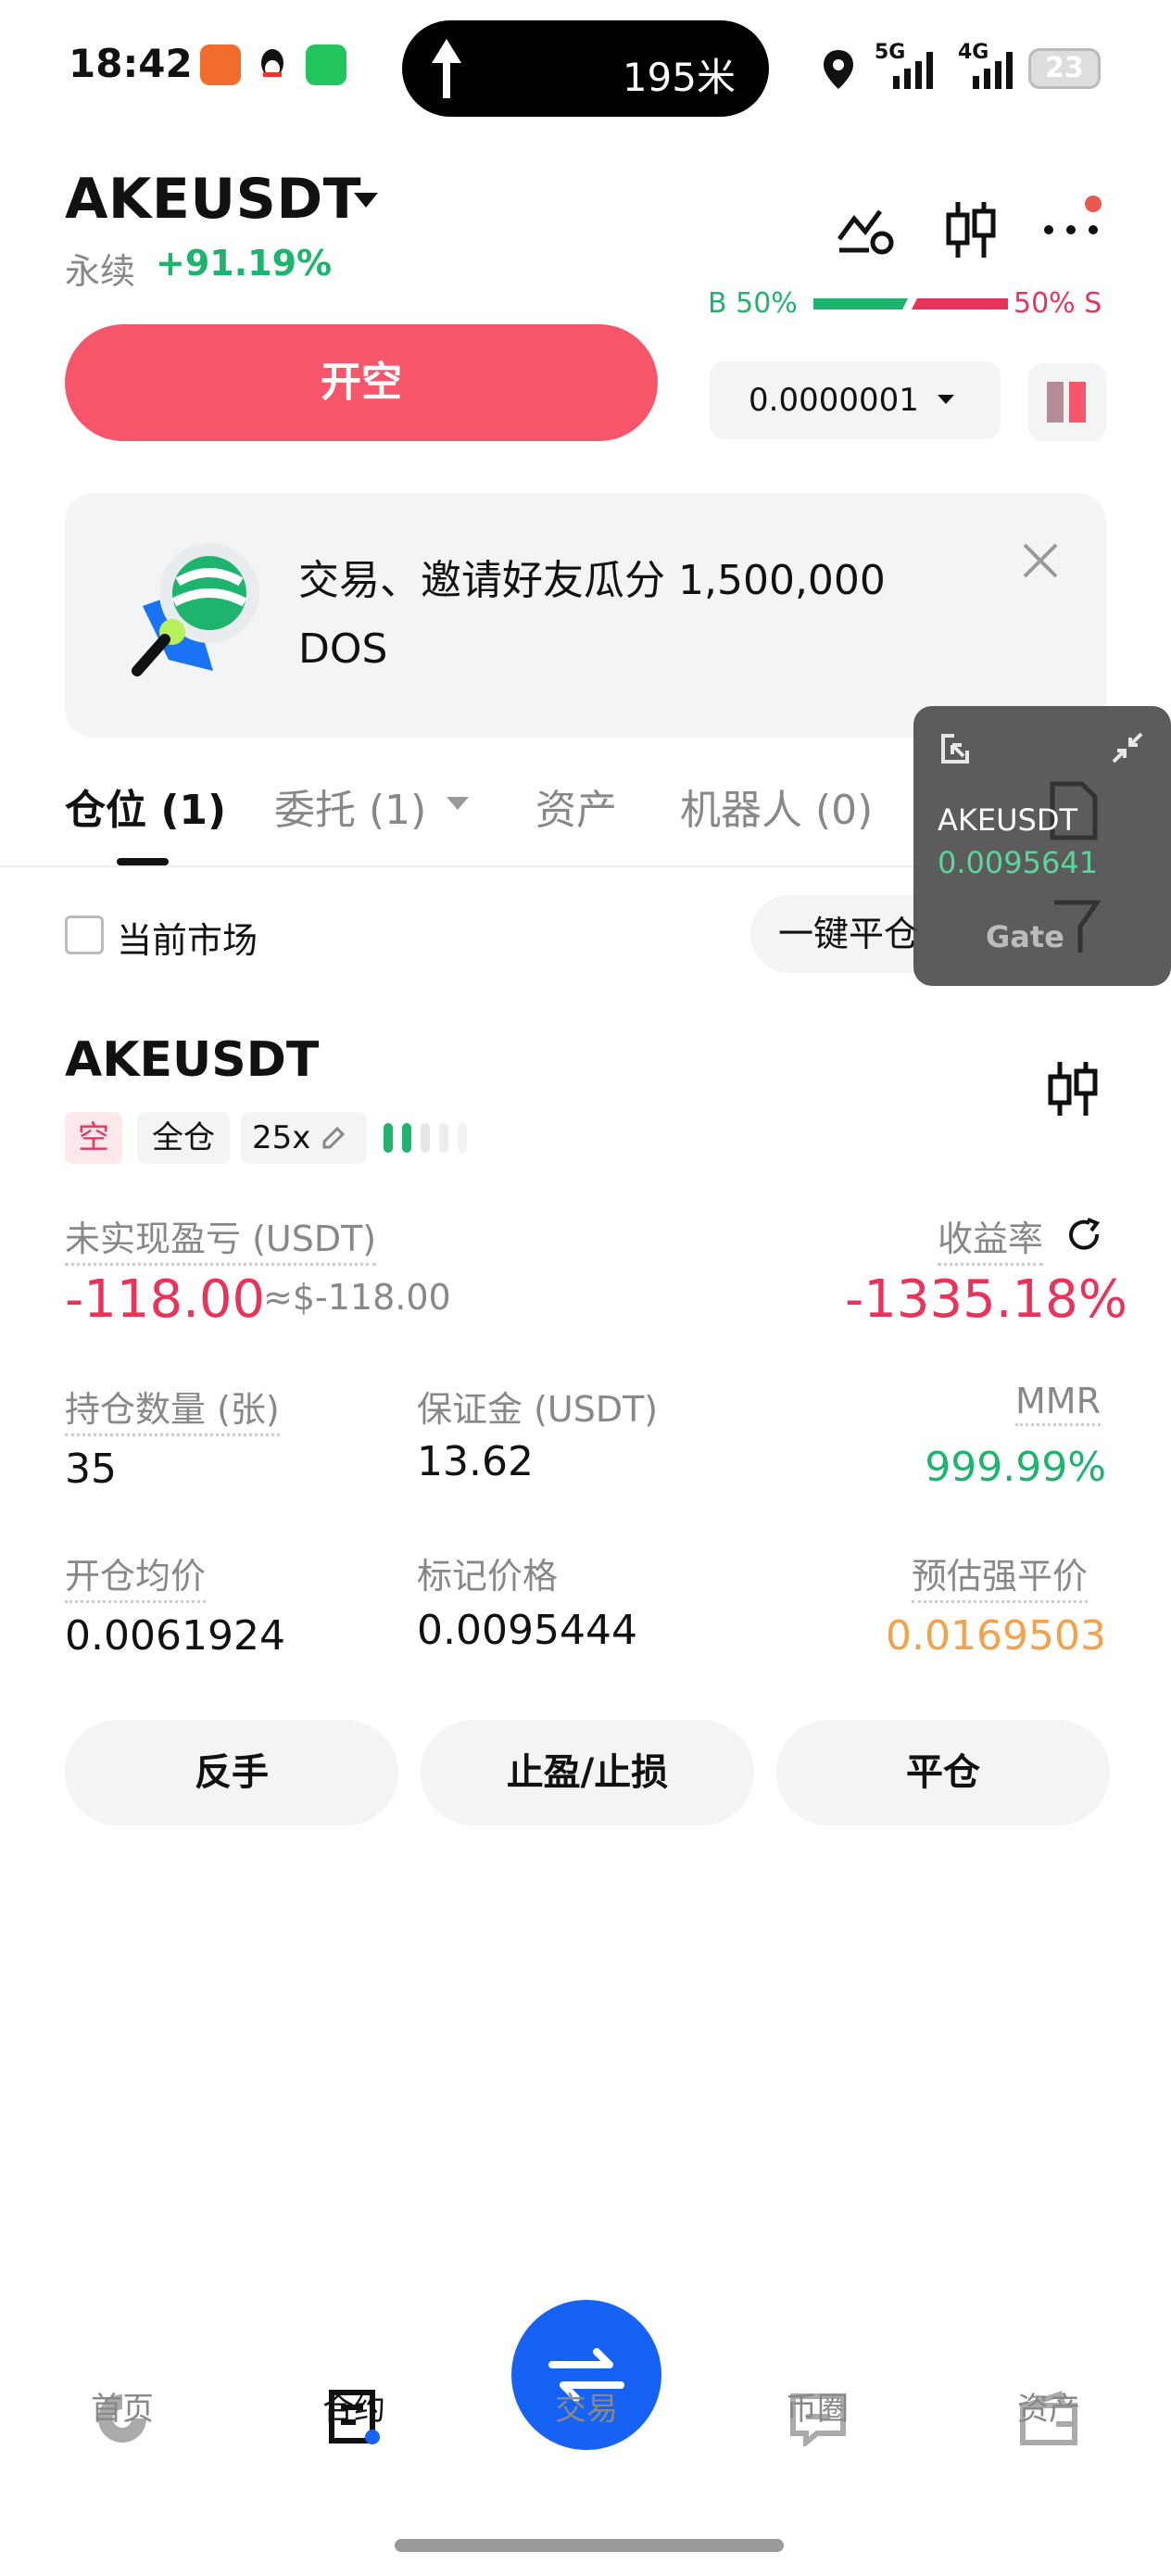  Describe the element at coordinates (101, 271) in the screenshot. I see `contract-type: 永续` at that location.